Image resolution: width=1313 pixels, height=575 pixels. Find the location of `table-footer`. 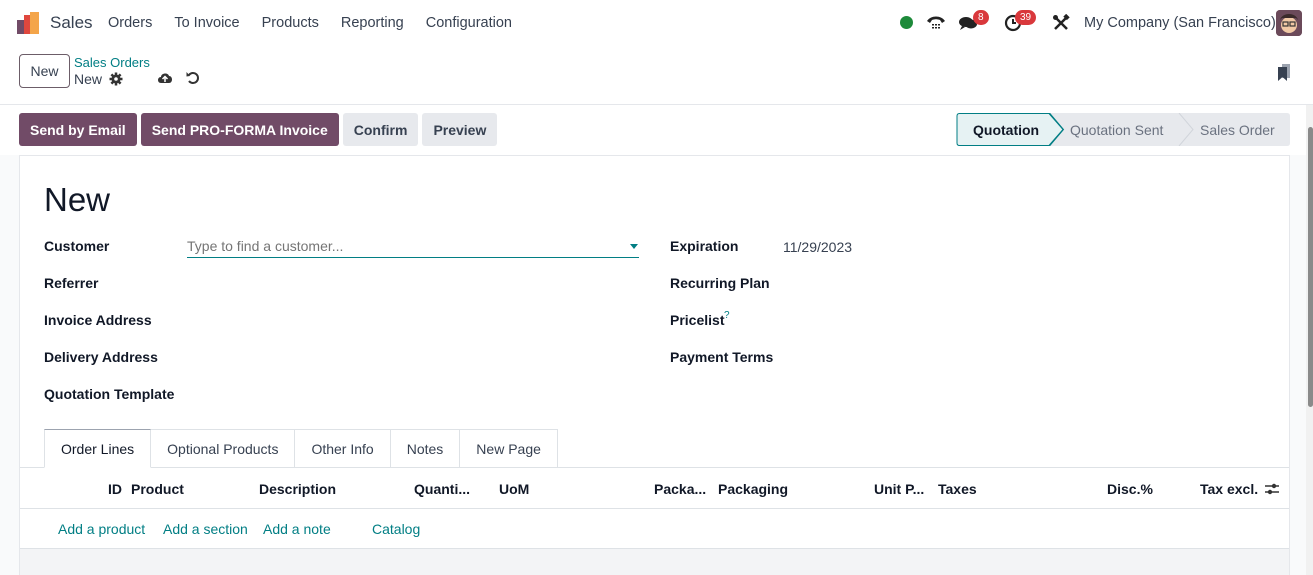

table-footer is located at coordinates (654, 562).